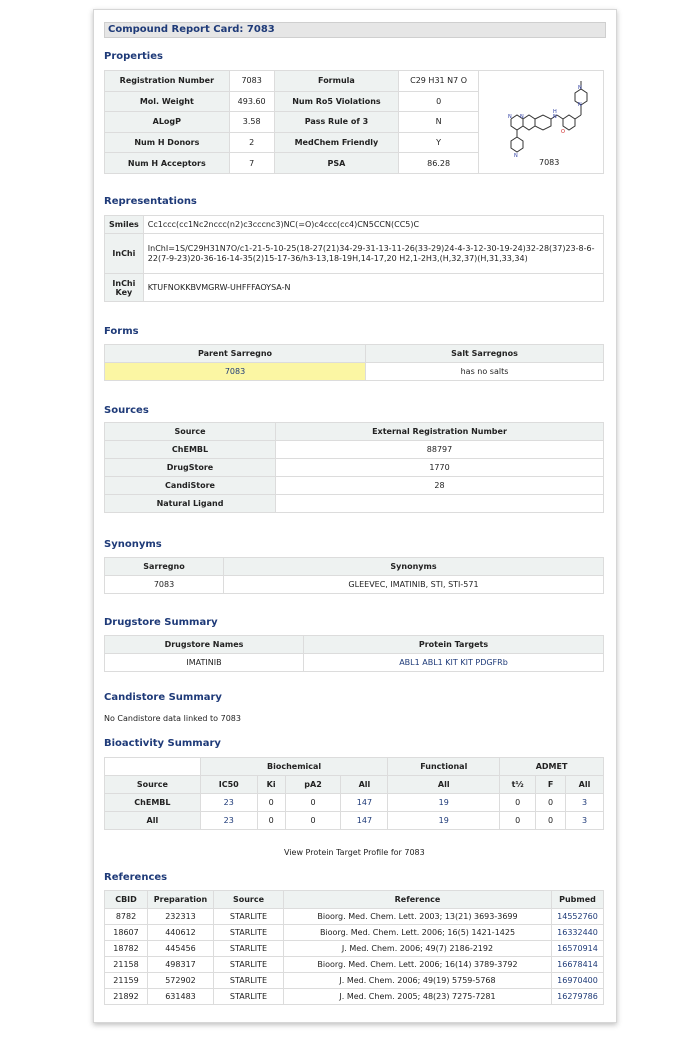 Image resolution: width=700 pixels, height=1037 pixels. I want to click on parent-sarregno-link: 7083, so click(235, 371).